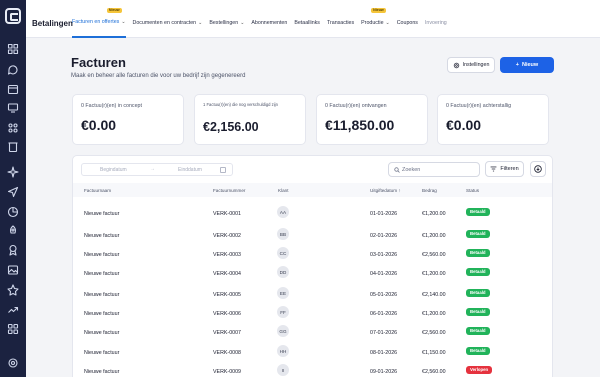 This screenshot has width=600, height=377. What do you see at coordinates (434, 169) in the screenshot?
I see `search-input: Zoeken` at bounding box center [434, 169].